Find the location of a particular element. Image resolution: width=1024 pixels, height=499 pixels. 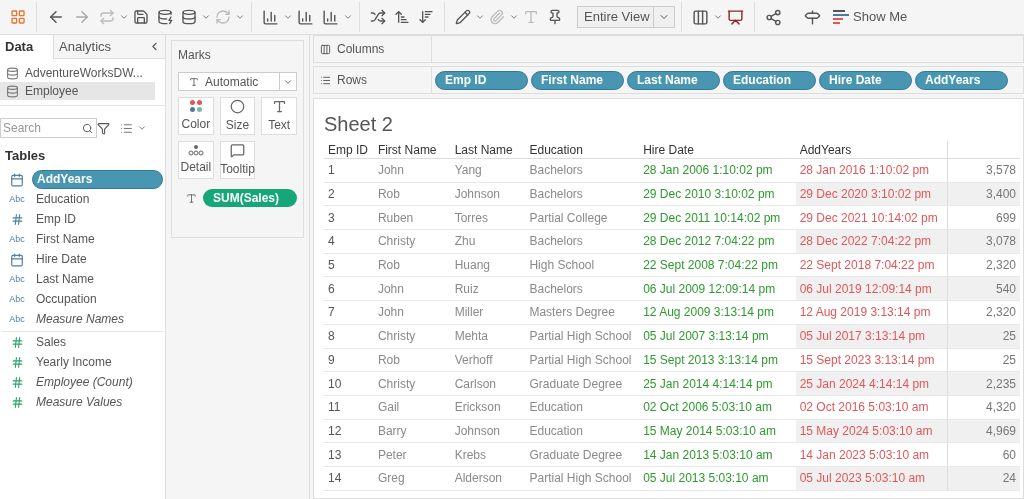

color-dots-icon is located at coordinates (195, 106).